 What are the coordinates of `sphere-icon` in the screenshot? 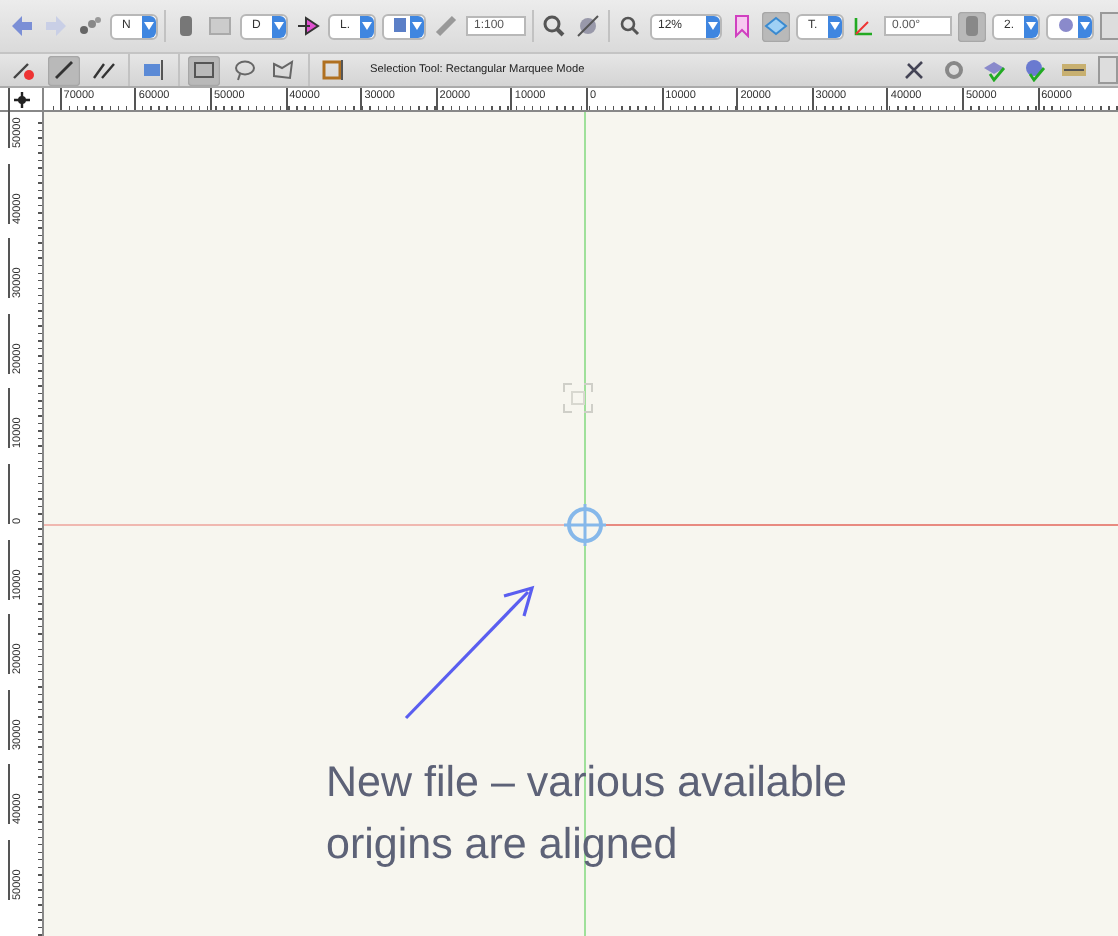 It's located at (1066, 24).